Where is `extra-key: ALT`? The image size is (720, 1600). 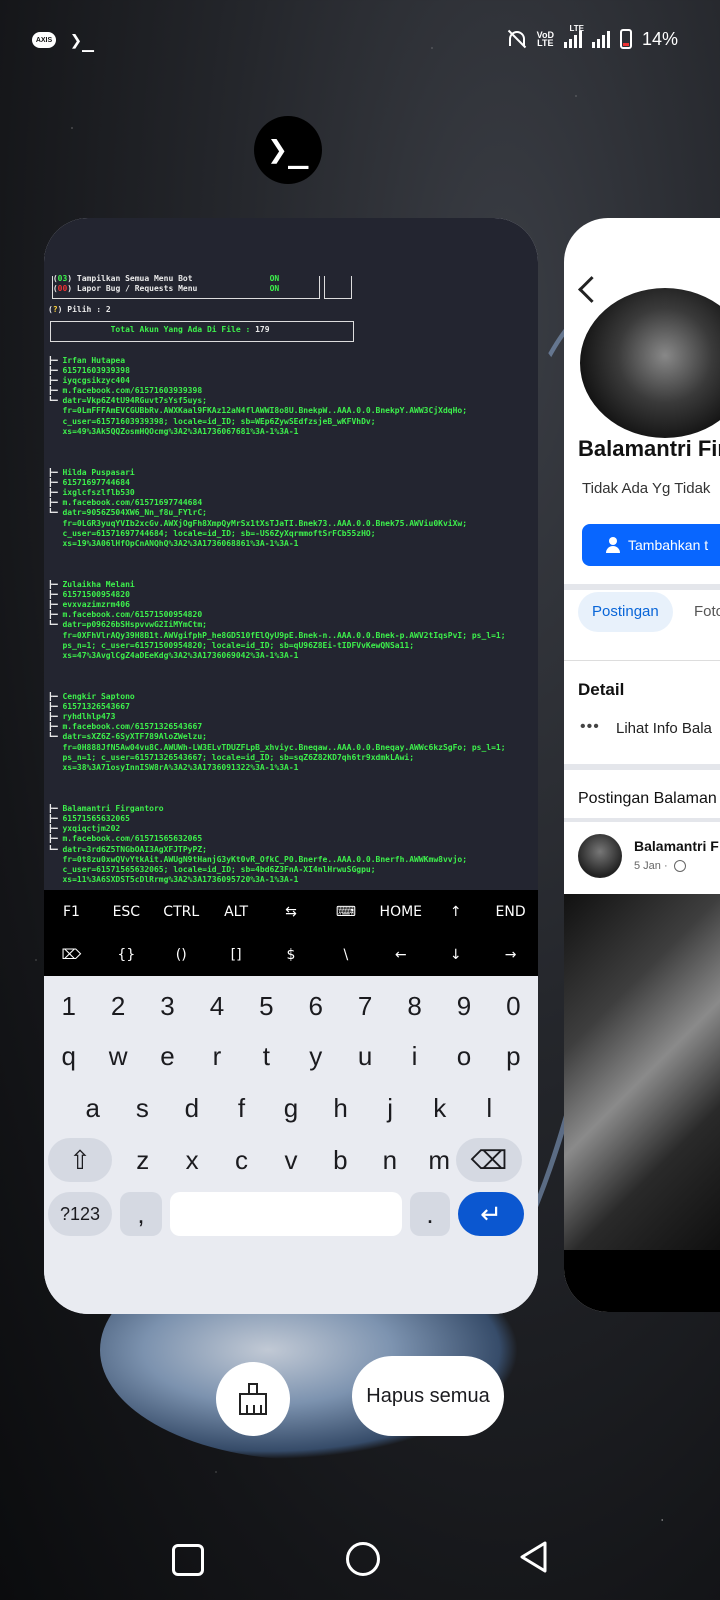 extra-key: ALT is located at coordinates (236, 912).